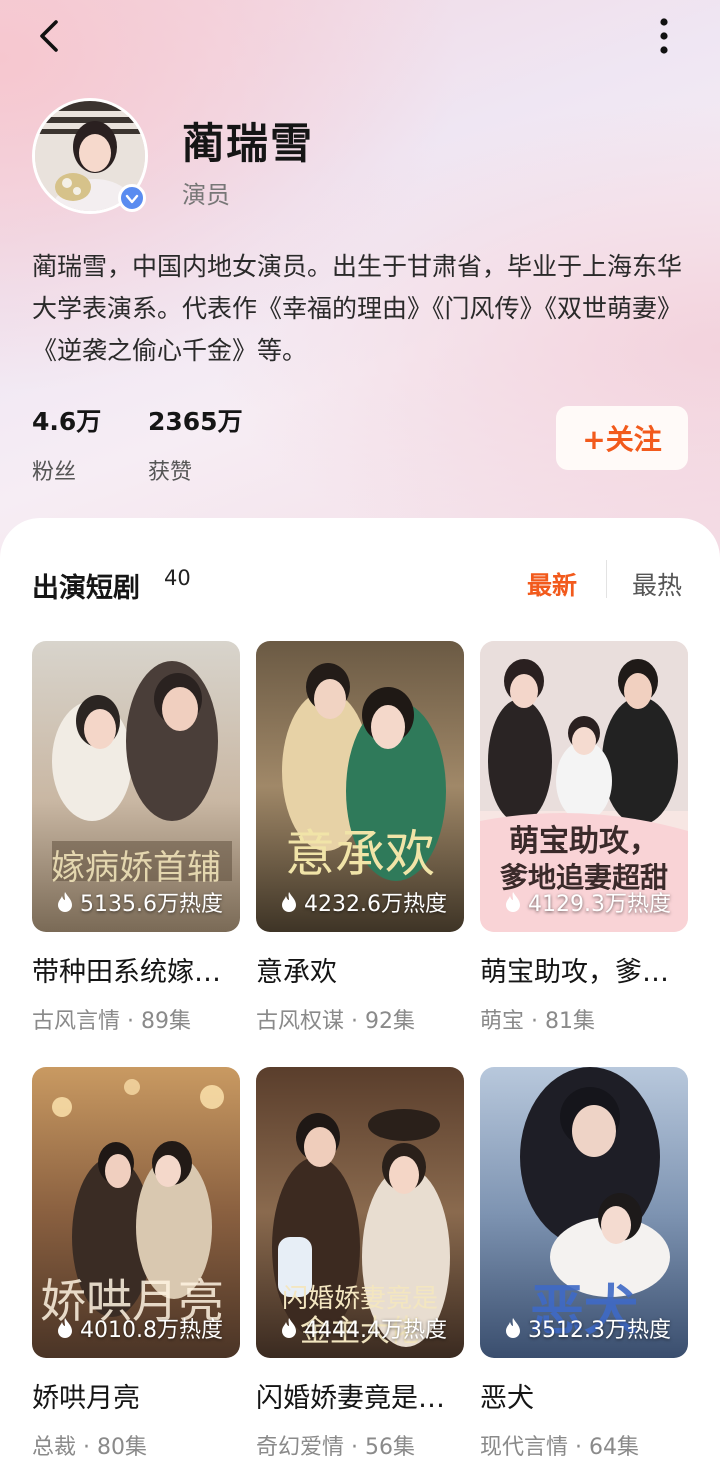 The width and height of the screenshot is (720, 1477). Describe the element at coordinates (606, 579) in the screenshot. I see `sort-divider` at that location.